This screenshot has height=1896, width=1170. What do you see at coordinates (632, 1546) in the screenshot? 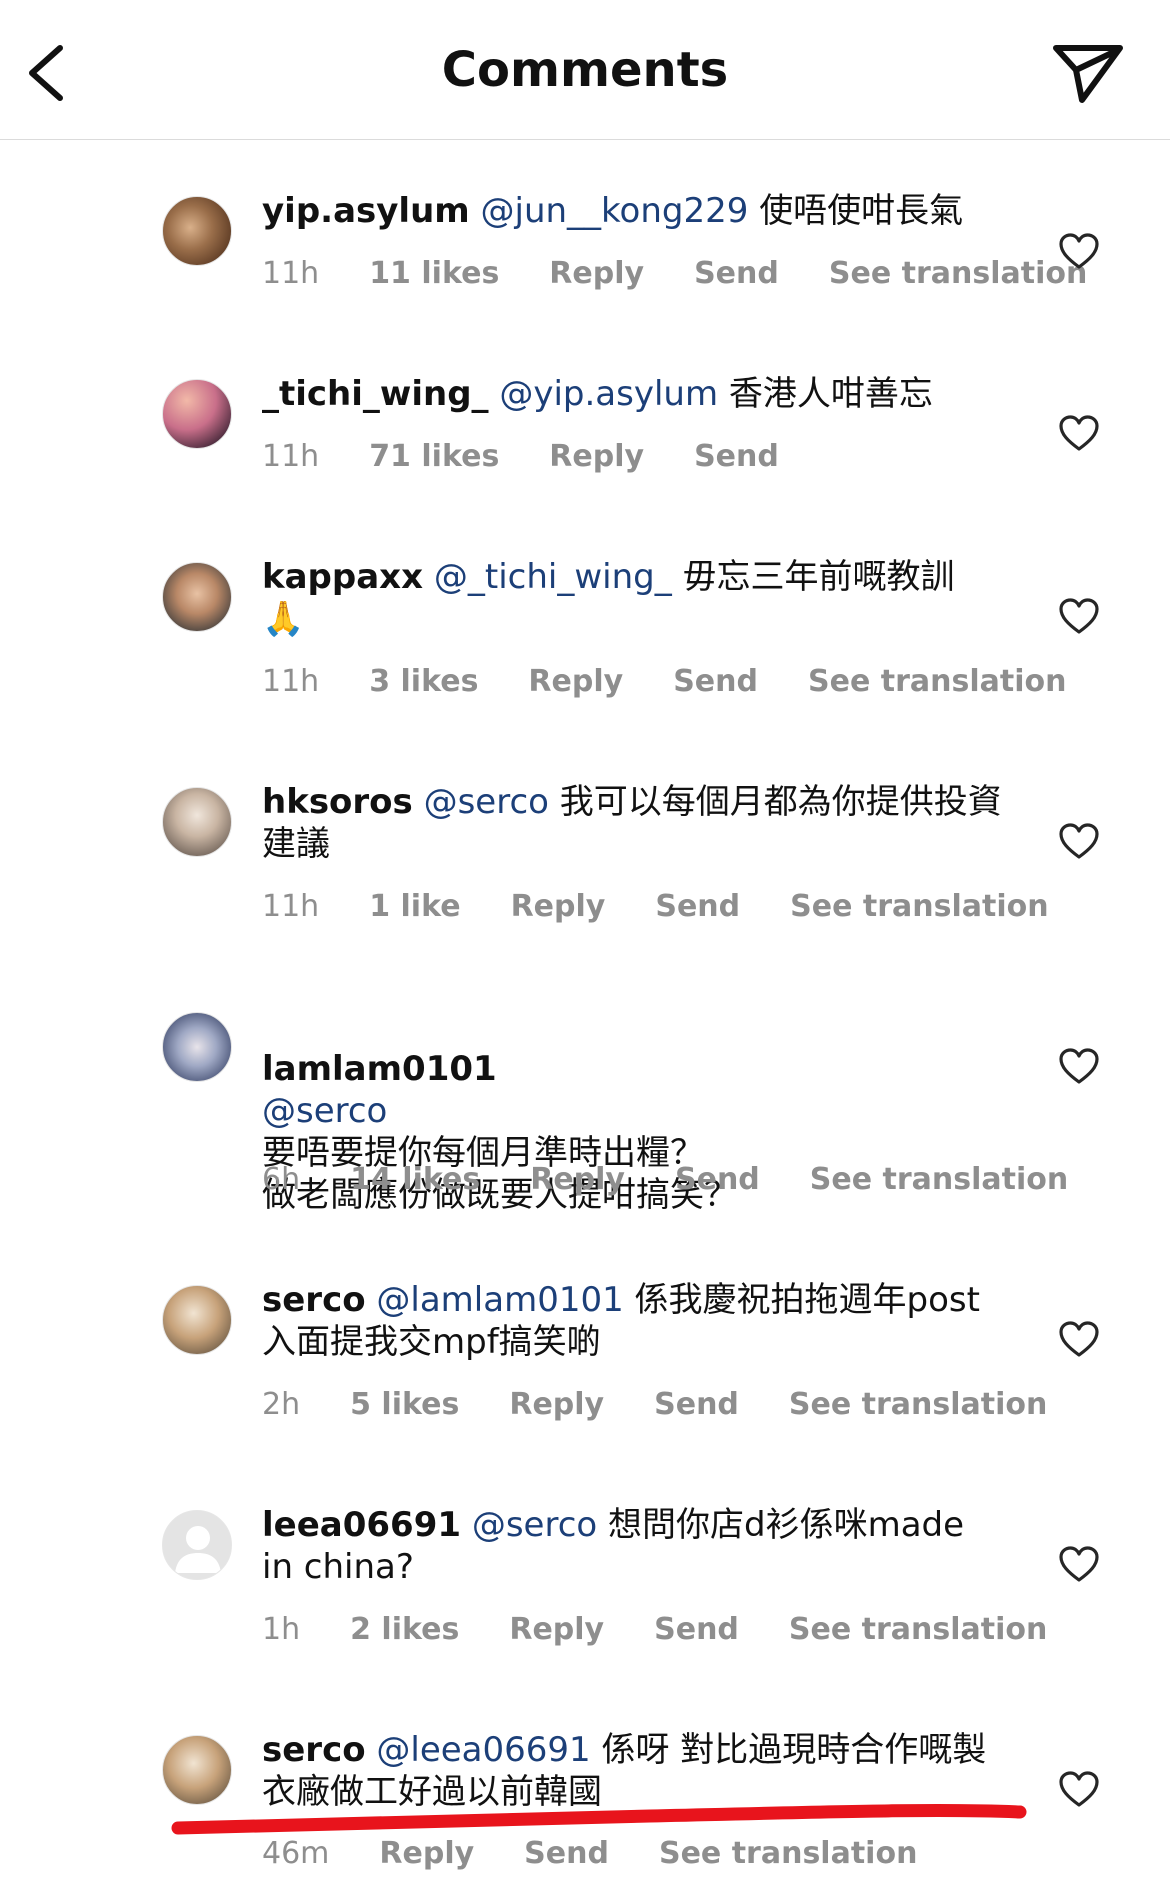
I see `comment-body: leea06691 @serco 想問你店d衫係咪made in china?` at bounding box center [632, 1546].